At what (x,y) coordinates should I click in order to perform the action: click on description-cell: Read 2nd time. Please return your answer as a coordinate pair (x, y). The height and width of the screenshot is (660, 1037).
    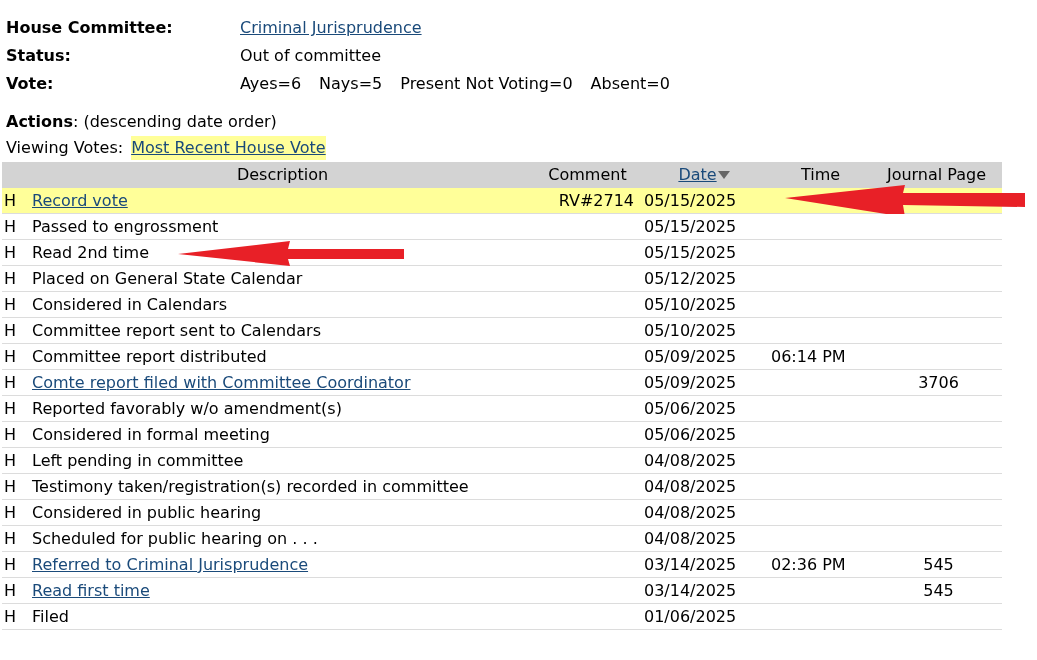
    Looking at the image, I should click on (90, 252).